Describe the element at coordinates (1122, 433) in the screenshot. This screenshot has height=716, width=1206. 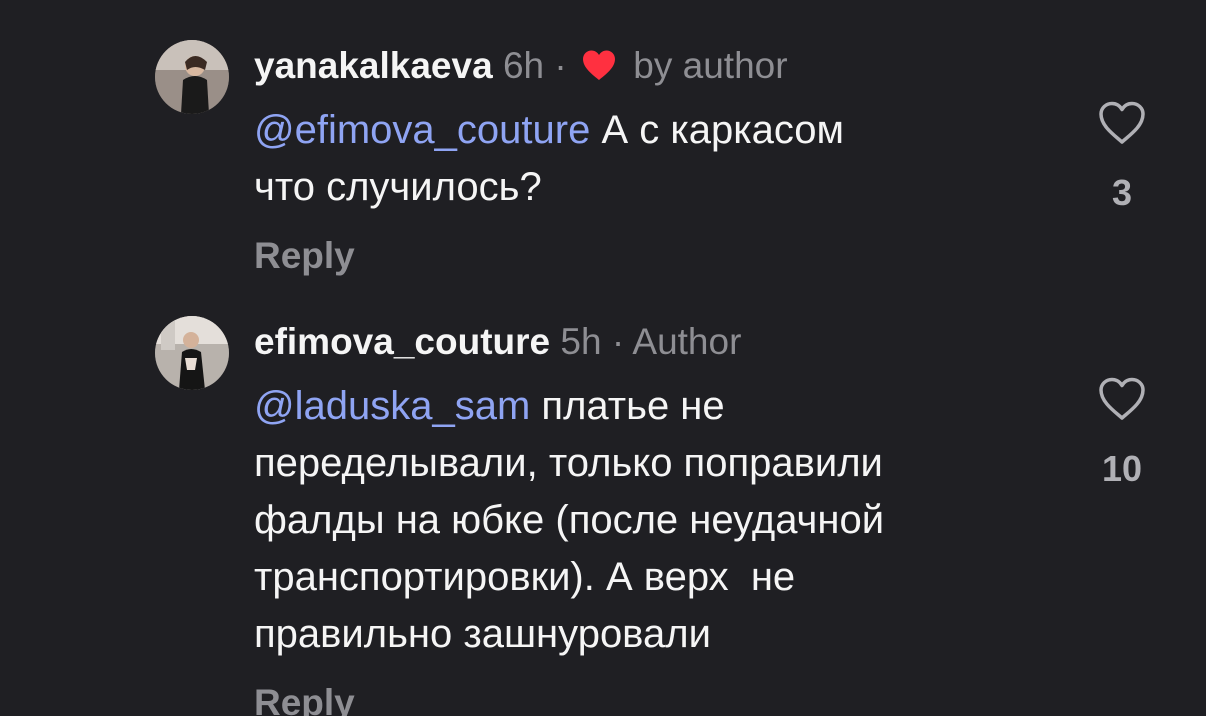
I see `like-column: 10` at that location.